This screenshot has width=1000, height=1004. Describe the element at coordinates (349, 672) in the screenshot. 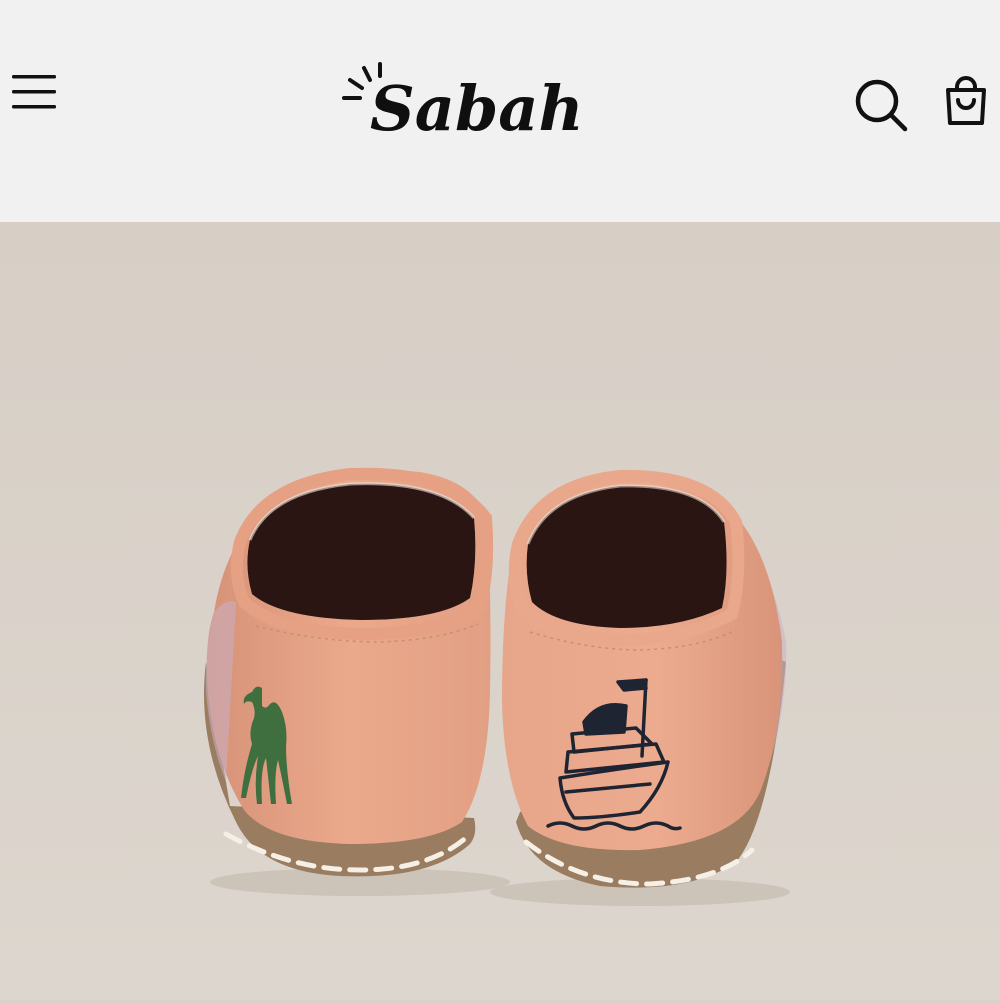

I see `left-shoe` at that location.